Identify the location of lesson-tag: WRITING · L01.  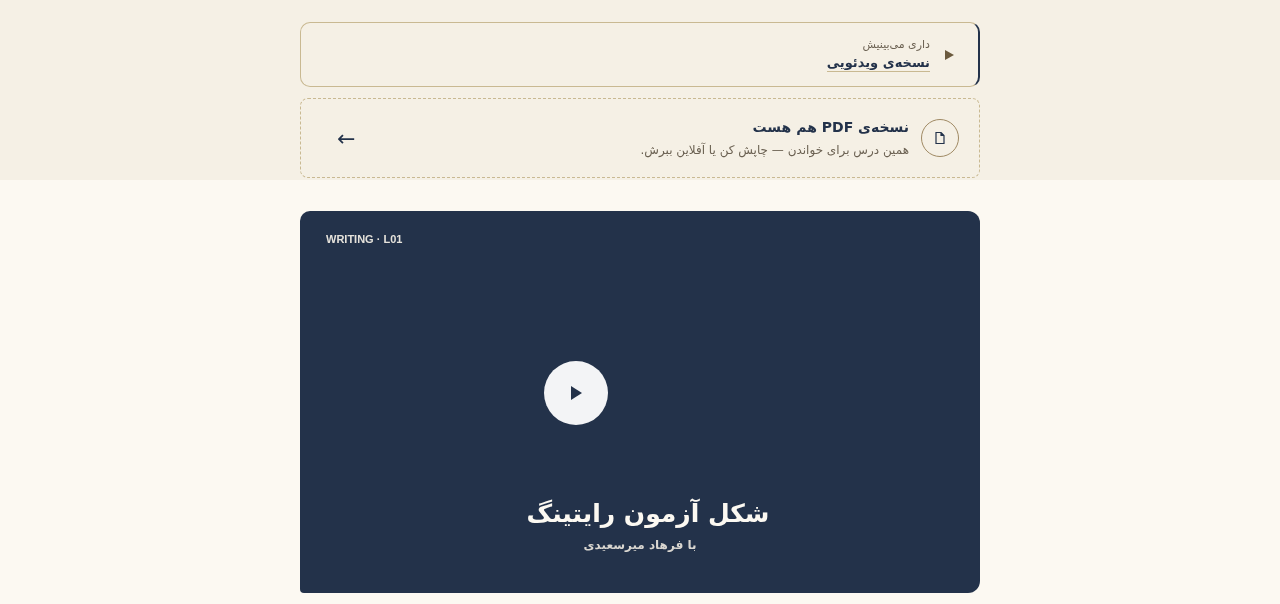
(364, 239).